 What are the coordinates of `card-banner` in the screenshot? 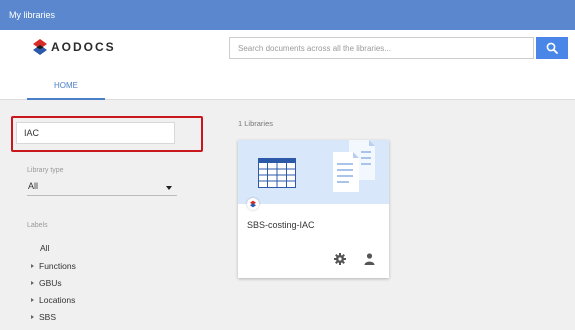 It's located at (313, 172).